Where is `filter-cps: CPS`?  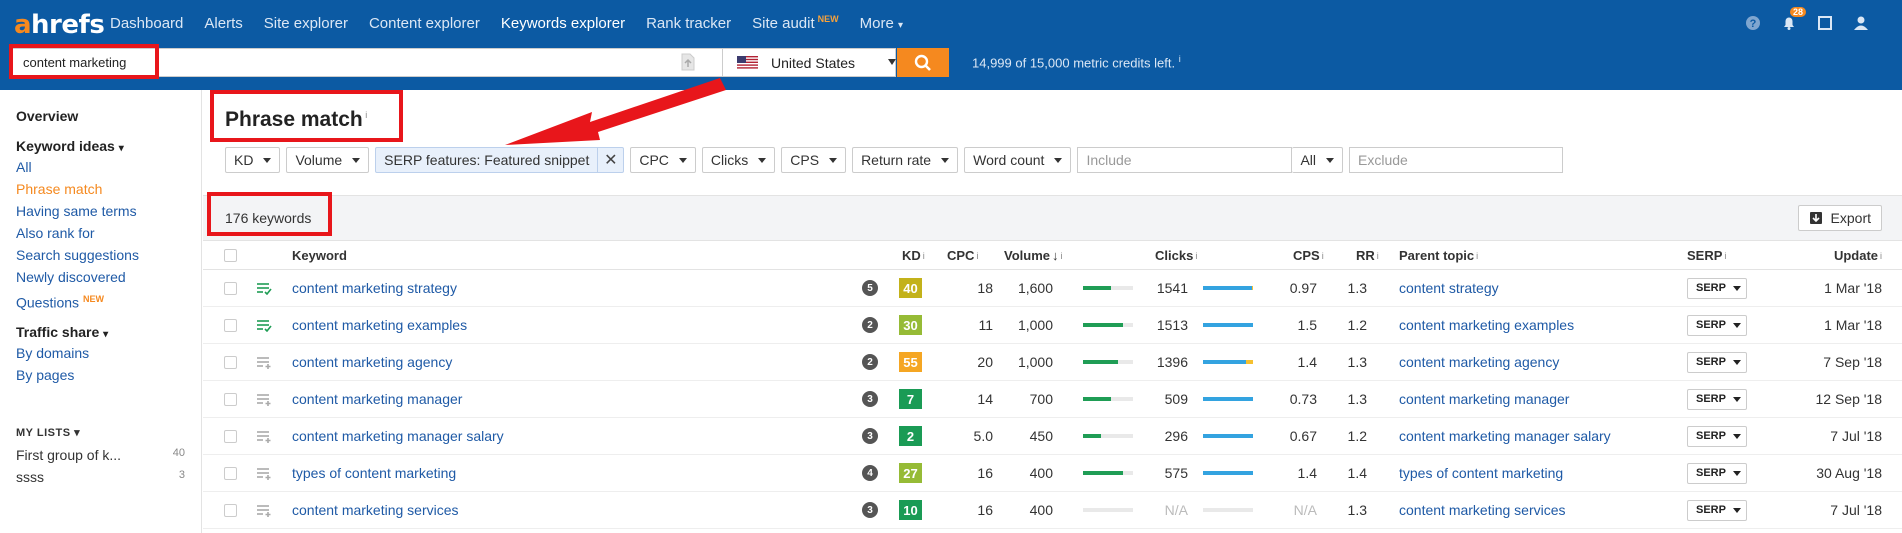 filter-cps: CPS is located at coordinates (814, 160).